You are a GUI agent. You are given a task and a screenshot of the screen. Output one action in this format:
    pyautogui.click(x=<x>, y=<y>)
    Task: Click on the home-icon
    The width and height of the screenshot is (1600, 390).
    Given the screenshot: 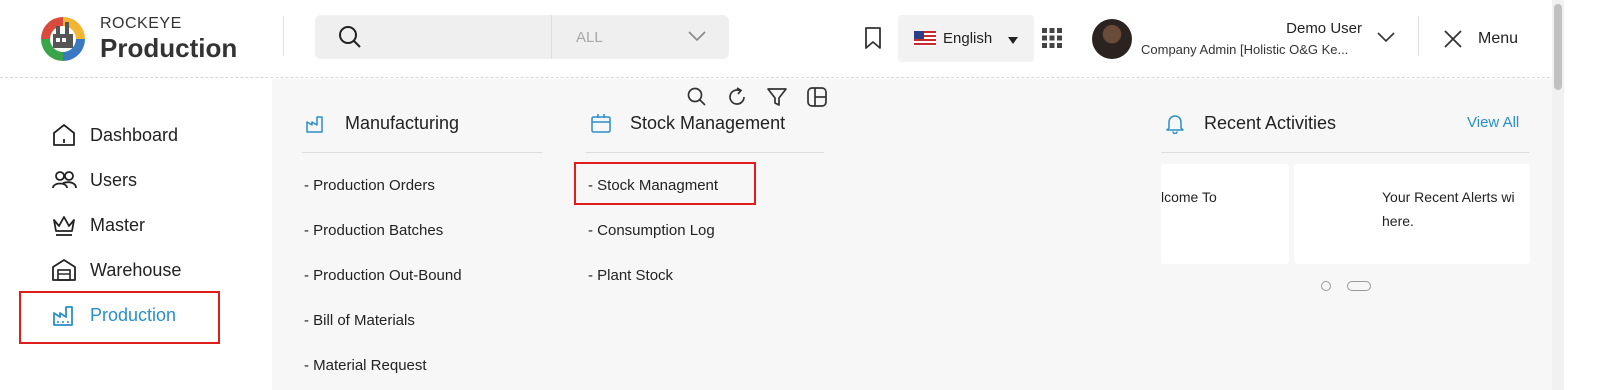 What is the action you would take?
    pyautogui.click(x=64, y=135)
    